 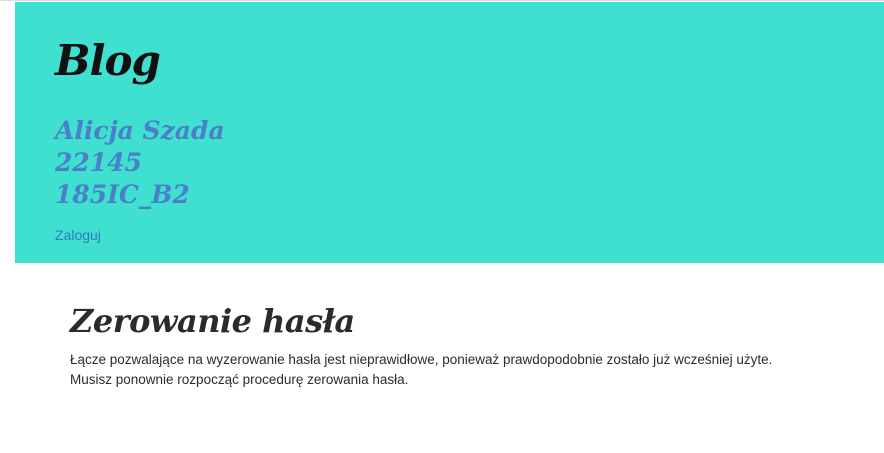 What do you see at coordinates (108, 60) in the screenshot?
I see `blog-title: Blog` at bounding box center [108, 60].